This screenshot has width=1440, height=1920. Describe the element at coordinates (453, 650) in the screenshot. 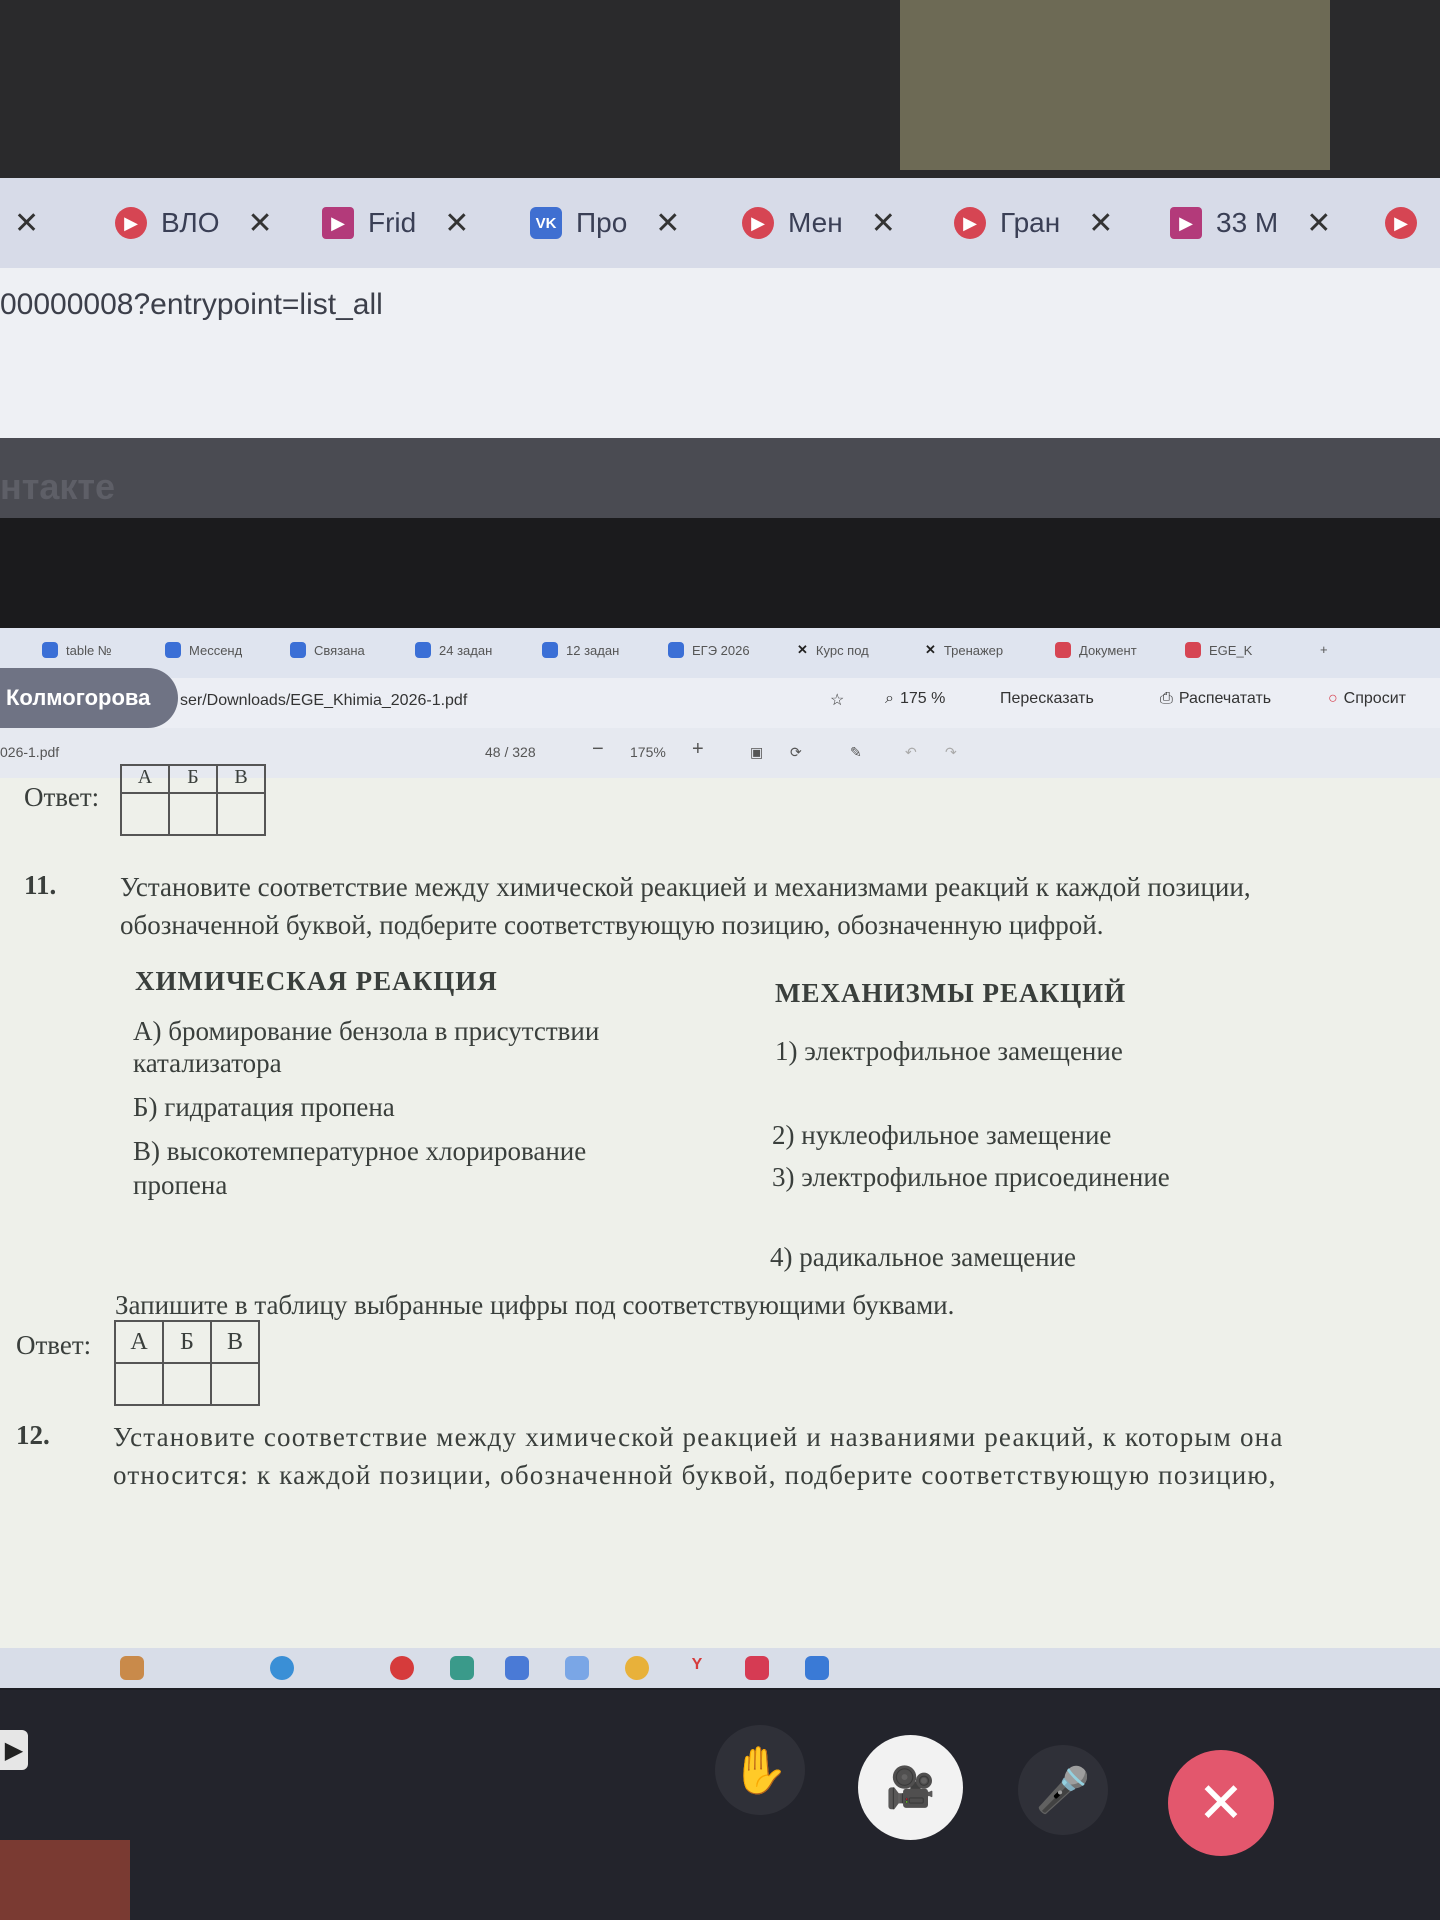

I see `inner-tab: 24 задан` at that location.